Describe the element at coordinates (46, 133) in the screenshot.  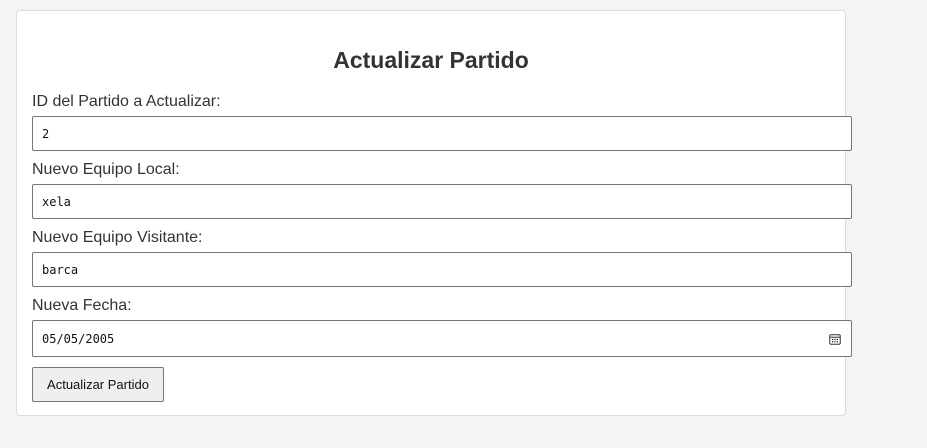
I see `match-id-value: 2` at that location.